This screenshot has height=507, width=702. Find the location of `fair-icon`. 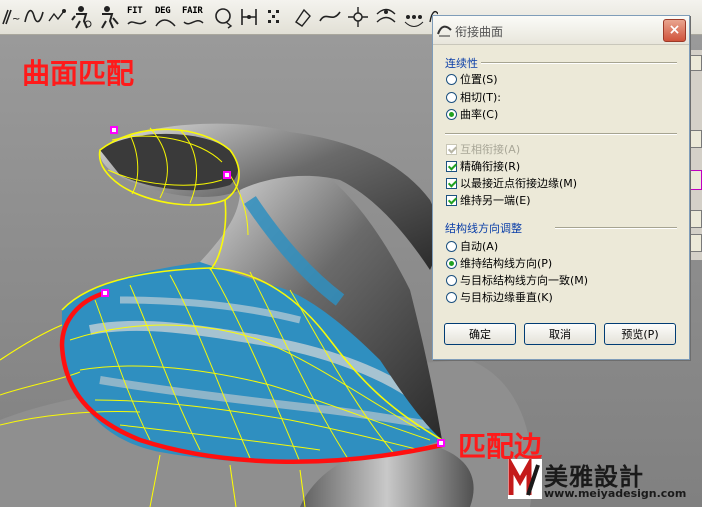

fair-icon is located at coordinates (194, 23).